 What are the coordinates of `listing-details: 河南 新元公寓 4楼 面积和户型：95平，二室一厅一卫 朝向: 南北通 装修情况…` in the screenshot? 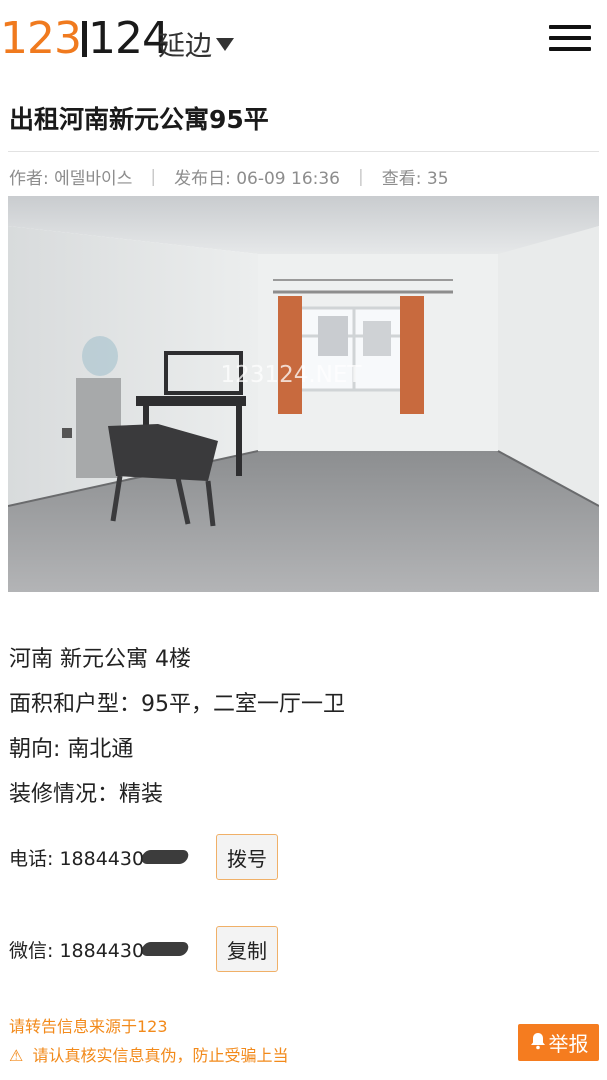 It's located at (177, 732).